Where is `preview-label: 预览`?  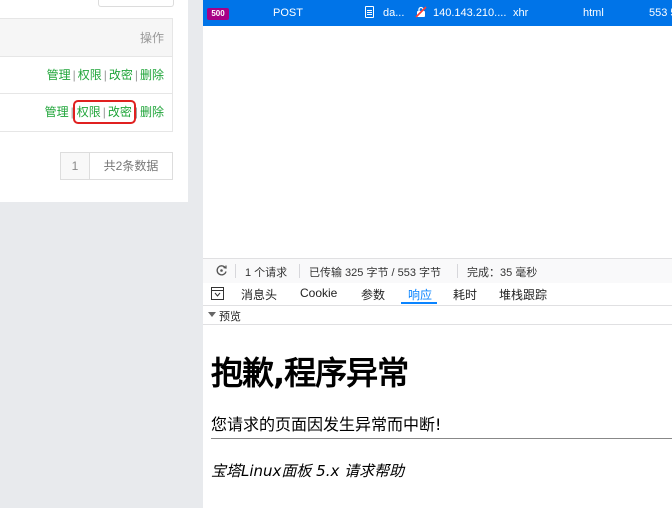 preview-label: 预览 is located at coordinates (230, 317).